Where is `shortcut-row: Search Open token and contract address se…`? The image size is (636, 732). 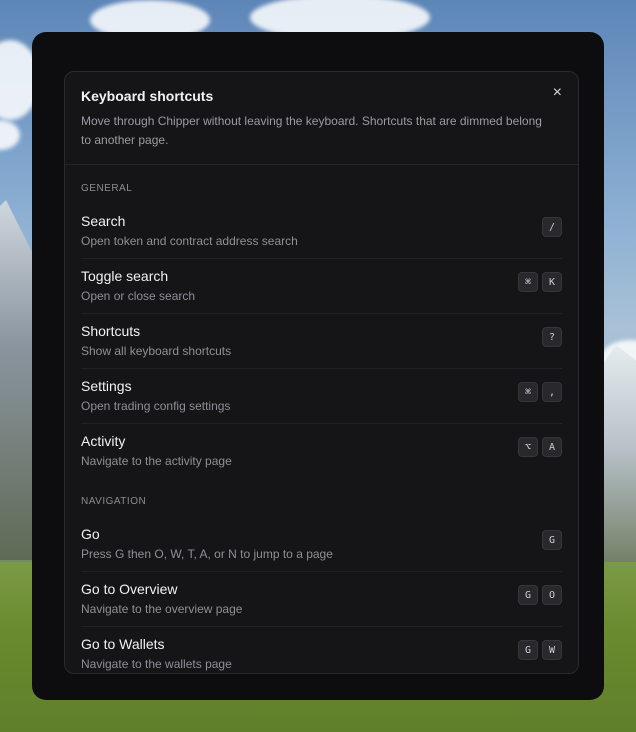 shortcut-row: Search Open token and contract address se… is located at coordinates (321, 231).